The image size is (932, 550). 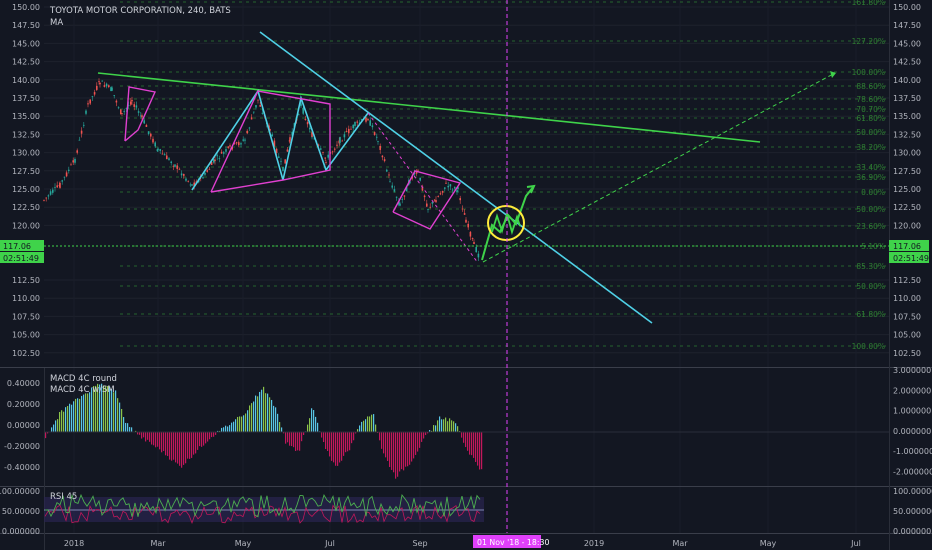 What do you see at coordinates (17, 246) in the screenshot?
I see `current-price-left: 117.06` at bounding box center [17, 246].